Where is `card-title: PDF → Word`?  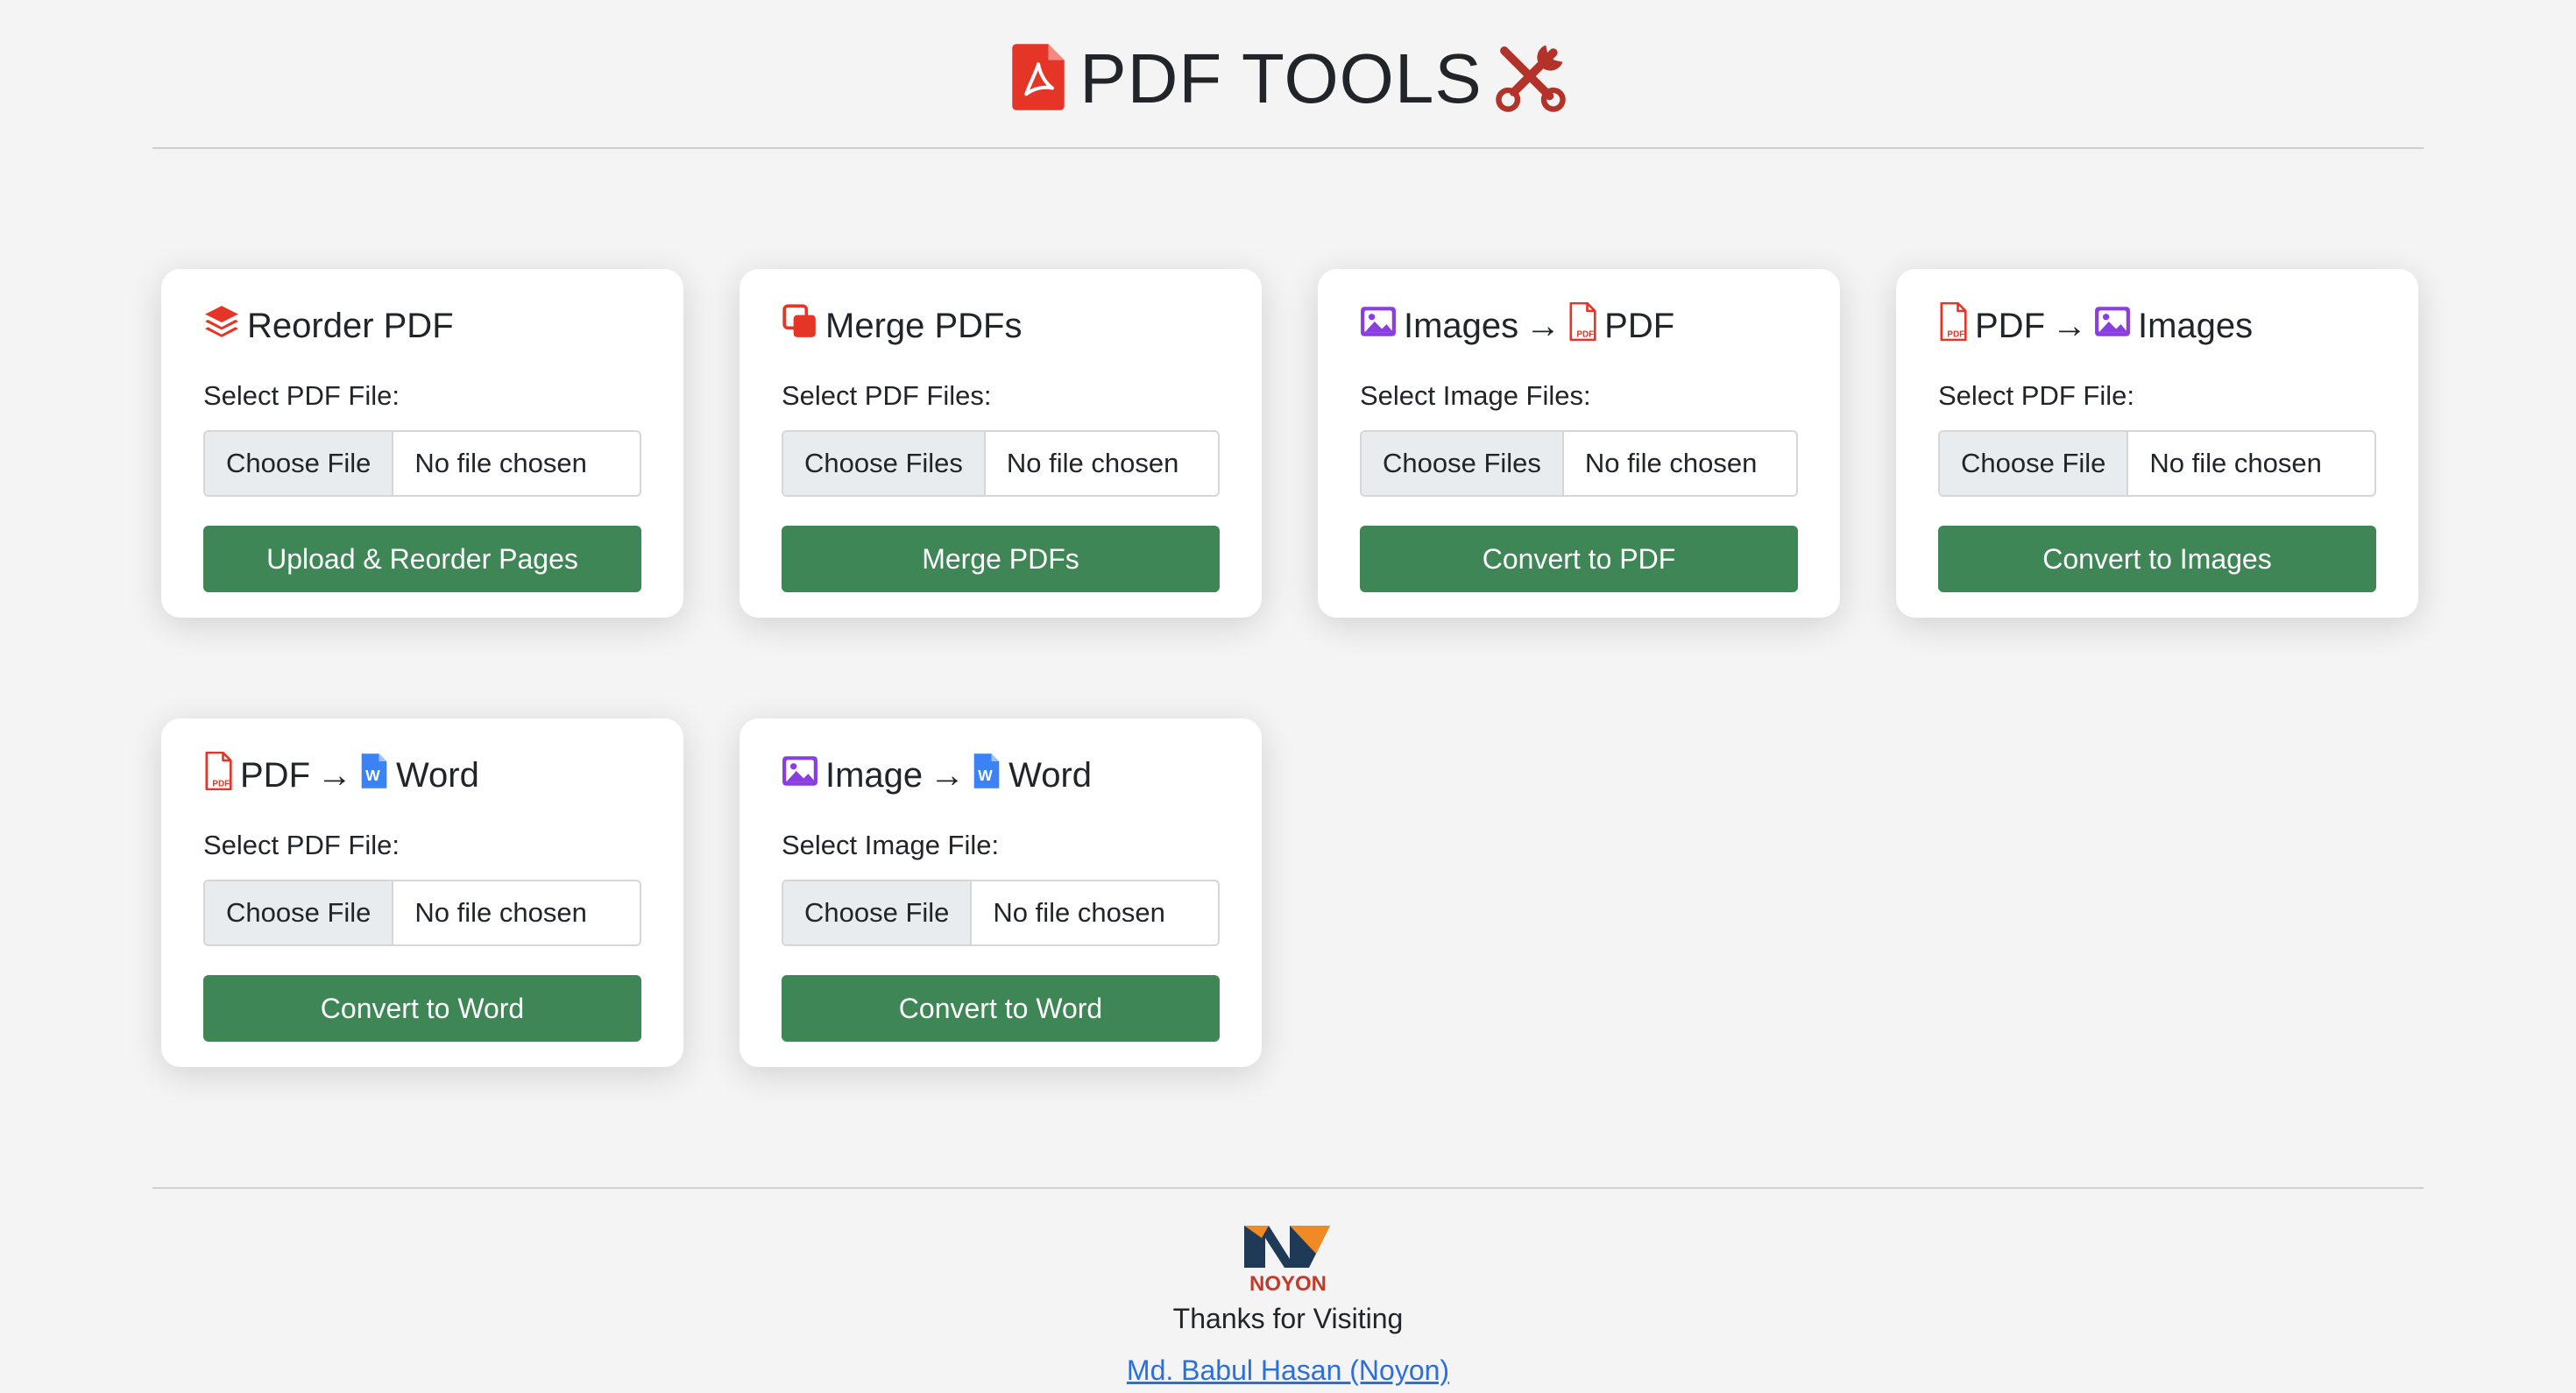 card-title: PDF → Word is located at coordinates (341, 775).